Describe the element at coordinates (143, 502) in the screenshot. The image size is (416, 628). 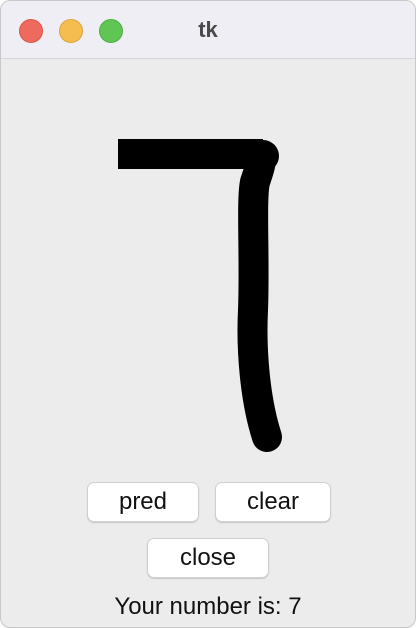
I see `pred-button: pred` at that location.